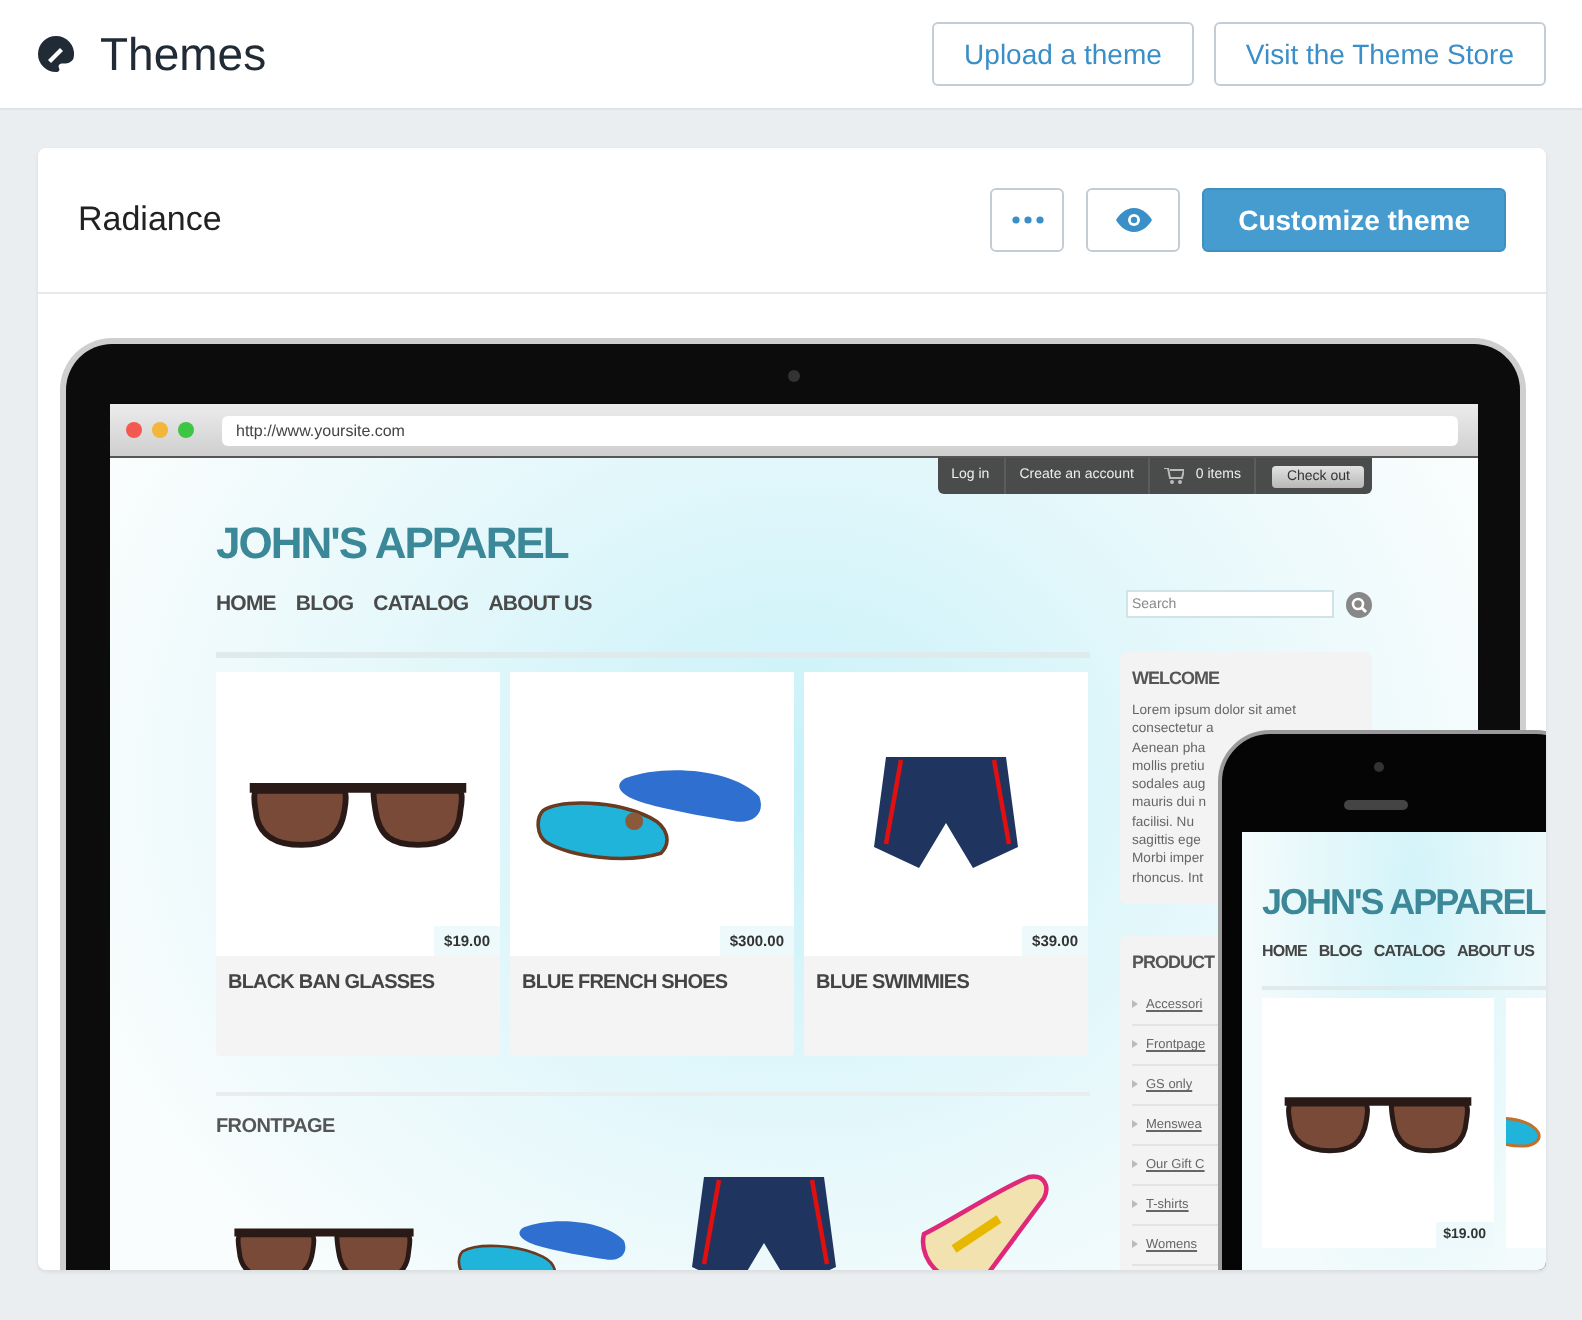 The image size is (1582, 1320). Describe the element at coordinates (1379, 54) in the screenshot. I see `header-button: Visit the Theme Store` at that location.